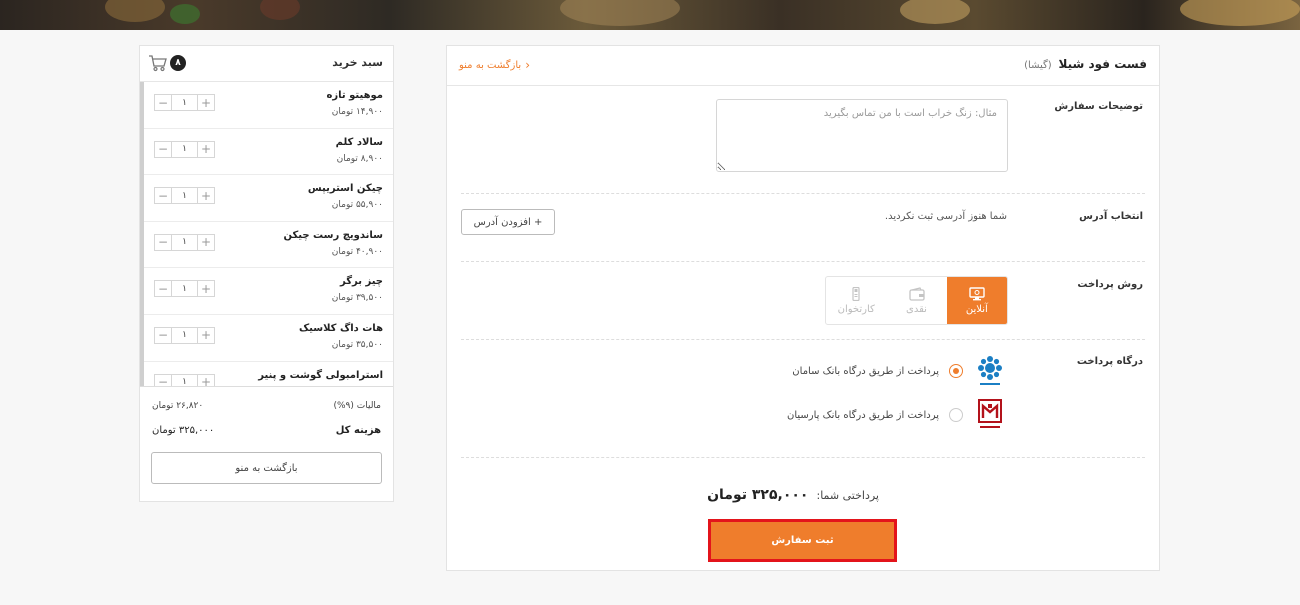  Describe the element at coordinates (266, 406) in the screenshot. I see `tax-row: مالیات (۹%) ۲۶,۸۲۰ تومان` at that location.